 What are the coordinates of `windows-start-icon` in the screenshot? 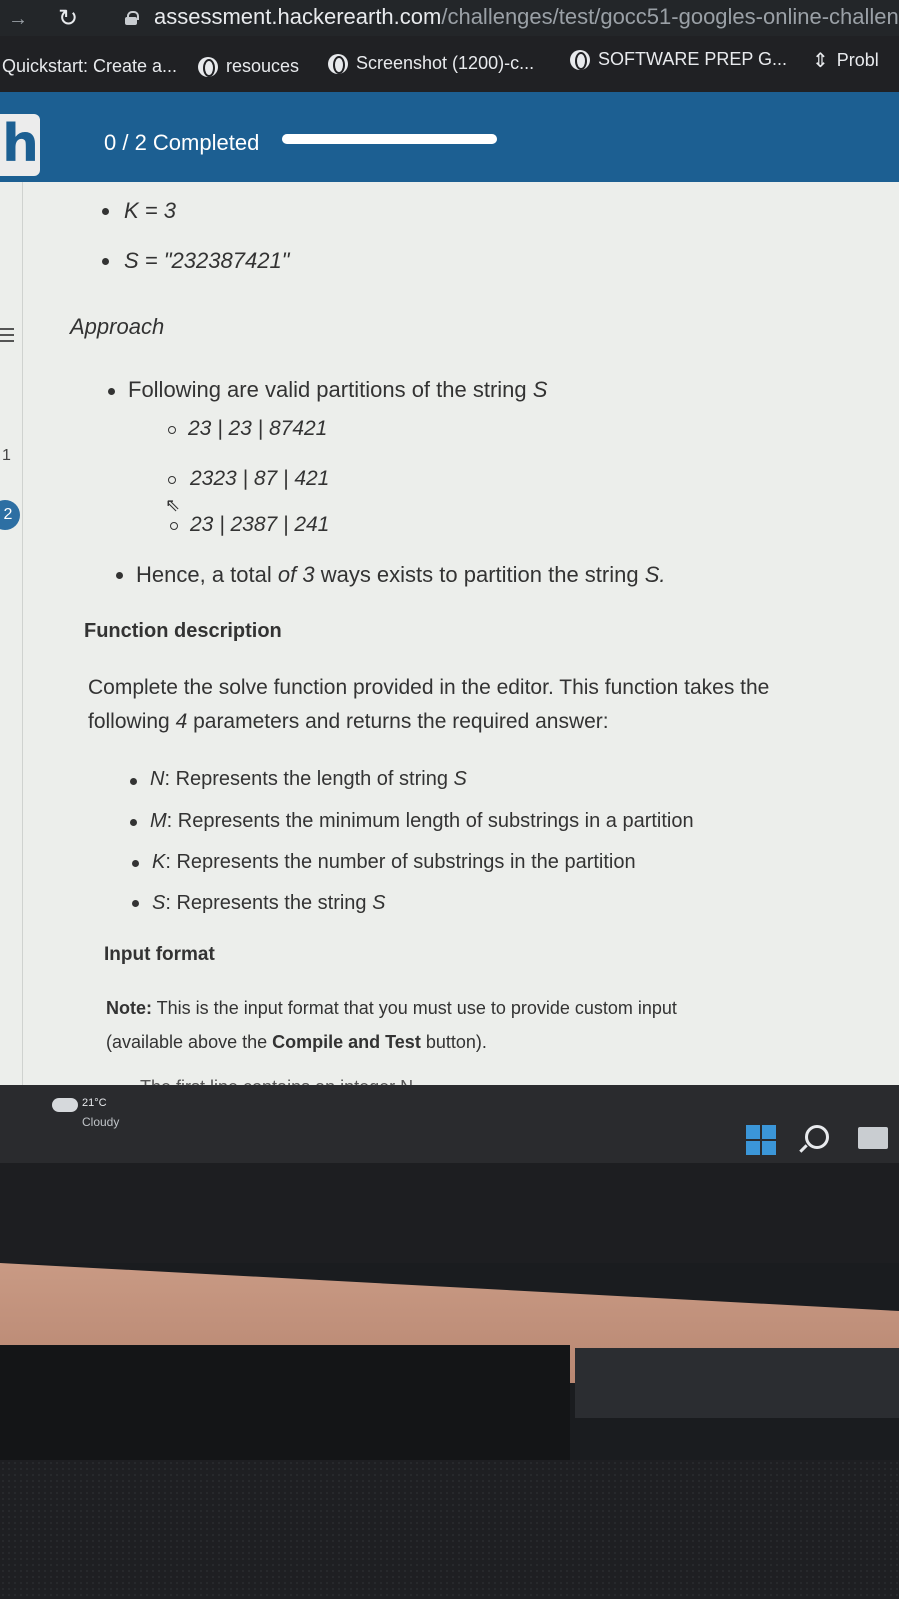 It's located at (761, 1140).